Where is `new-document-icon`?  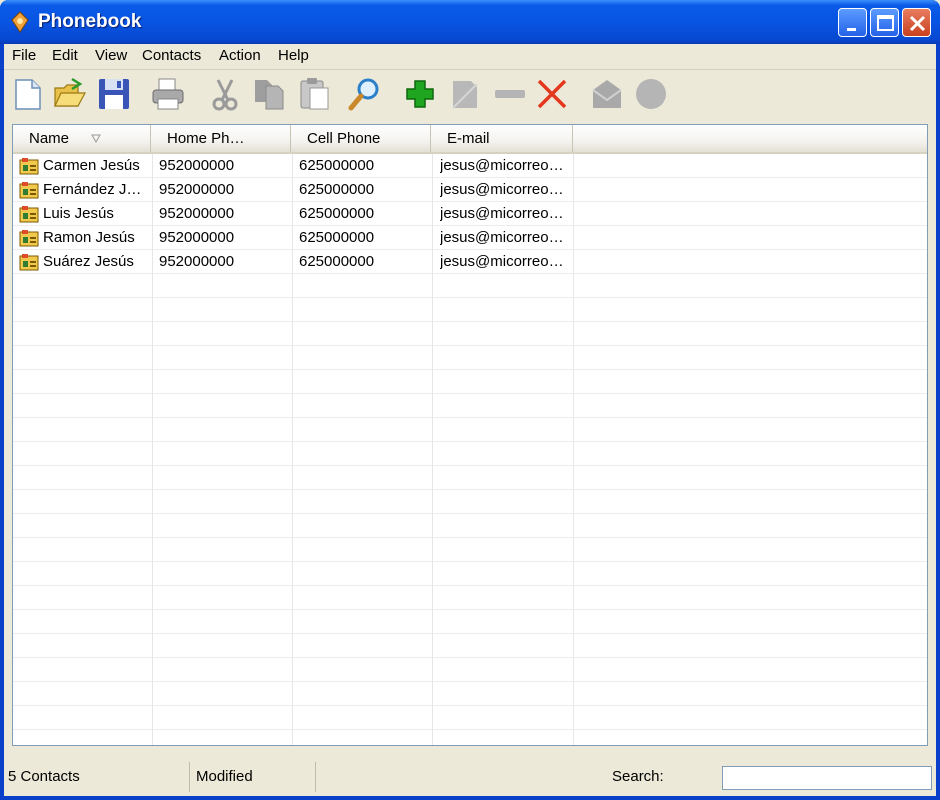
new-document-icon is located at coordinates (28, 94).